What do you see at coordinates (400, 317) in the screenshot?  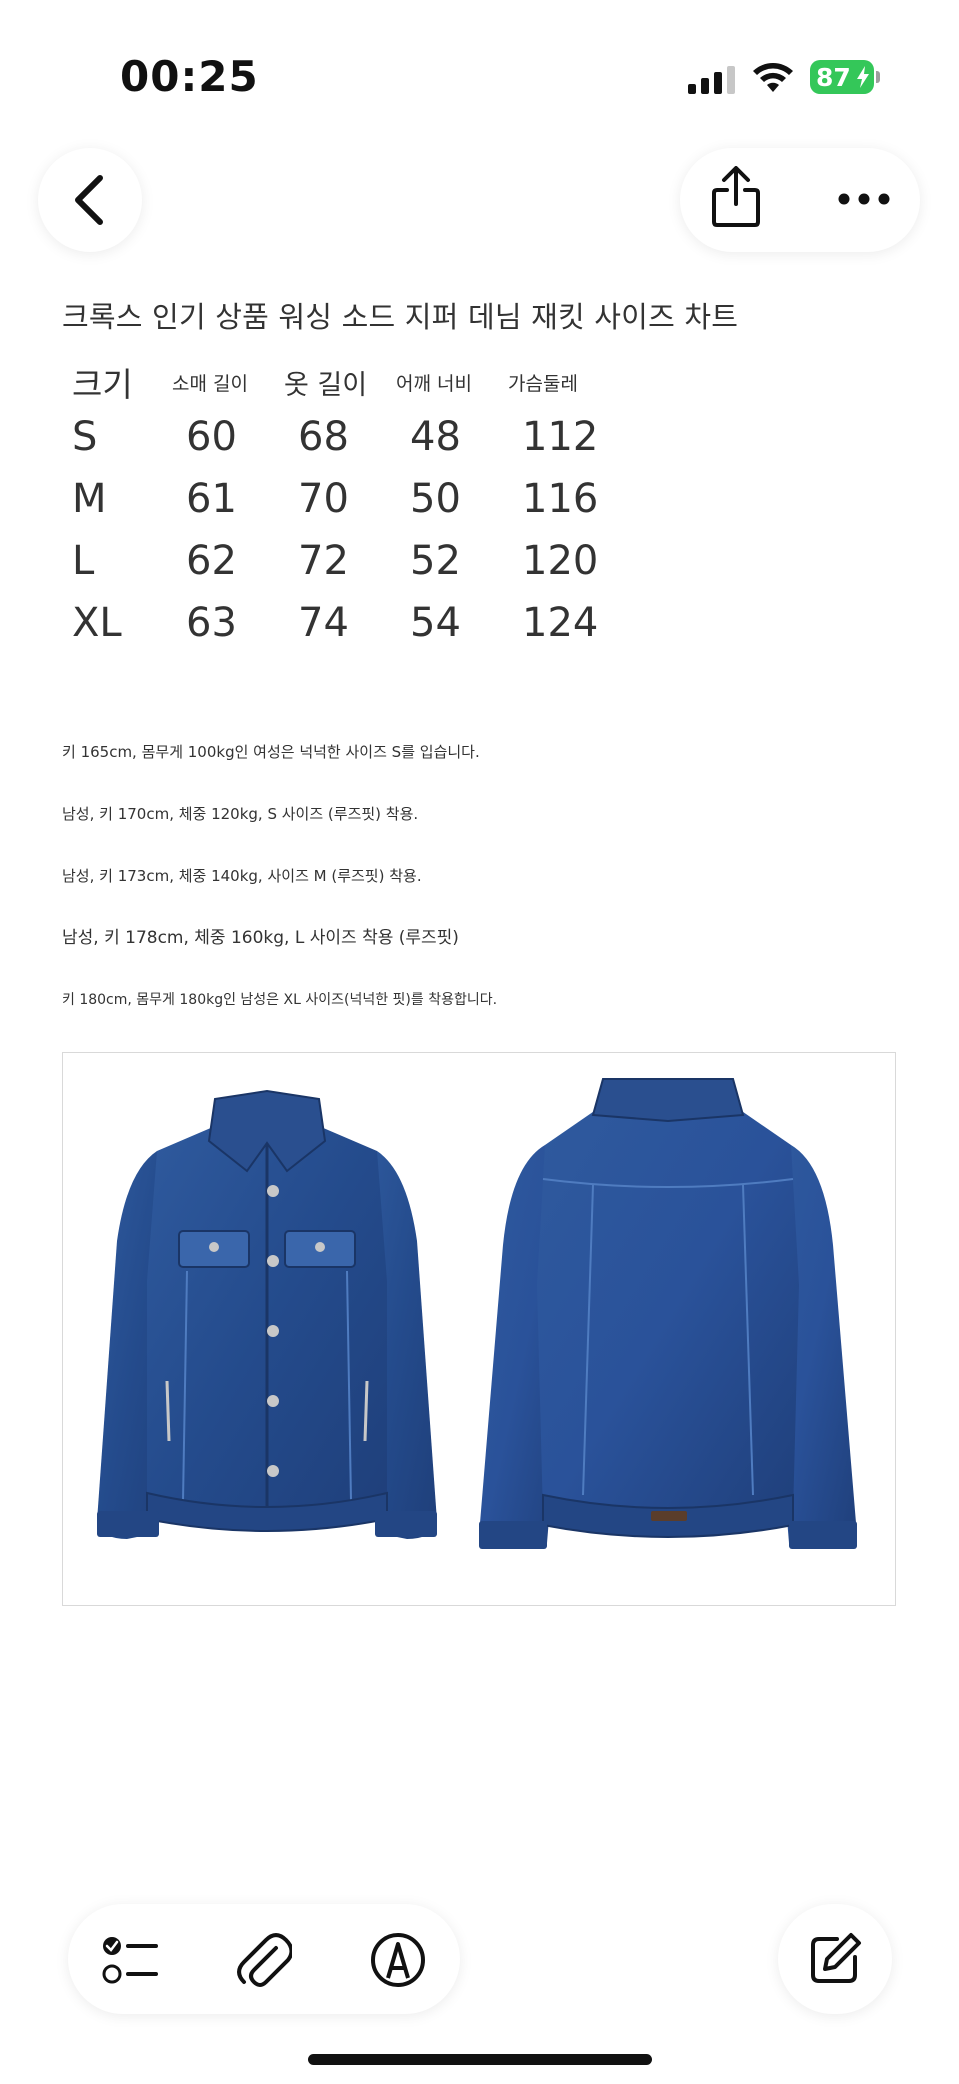 I see `document-title: 크록스 인기 상품 워싱 소드 지퍼 데님 재킷 사이즈 차트` at bounding box center [400, 317].